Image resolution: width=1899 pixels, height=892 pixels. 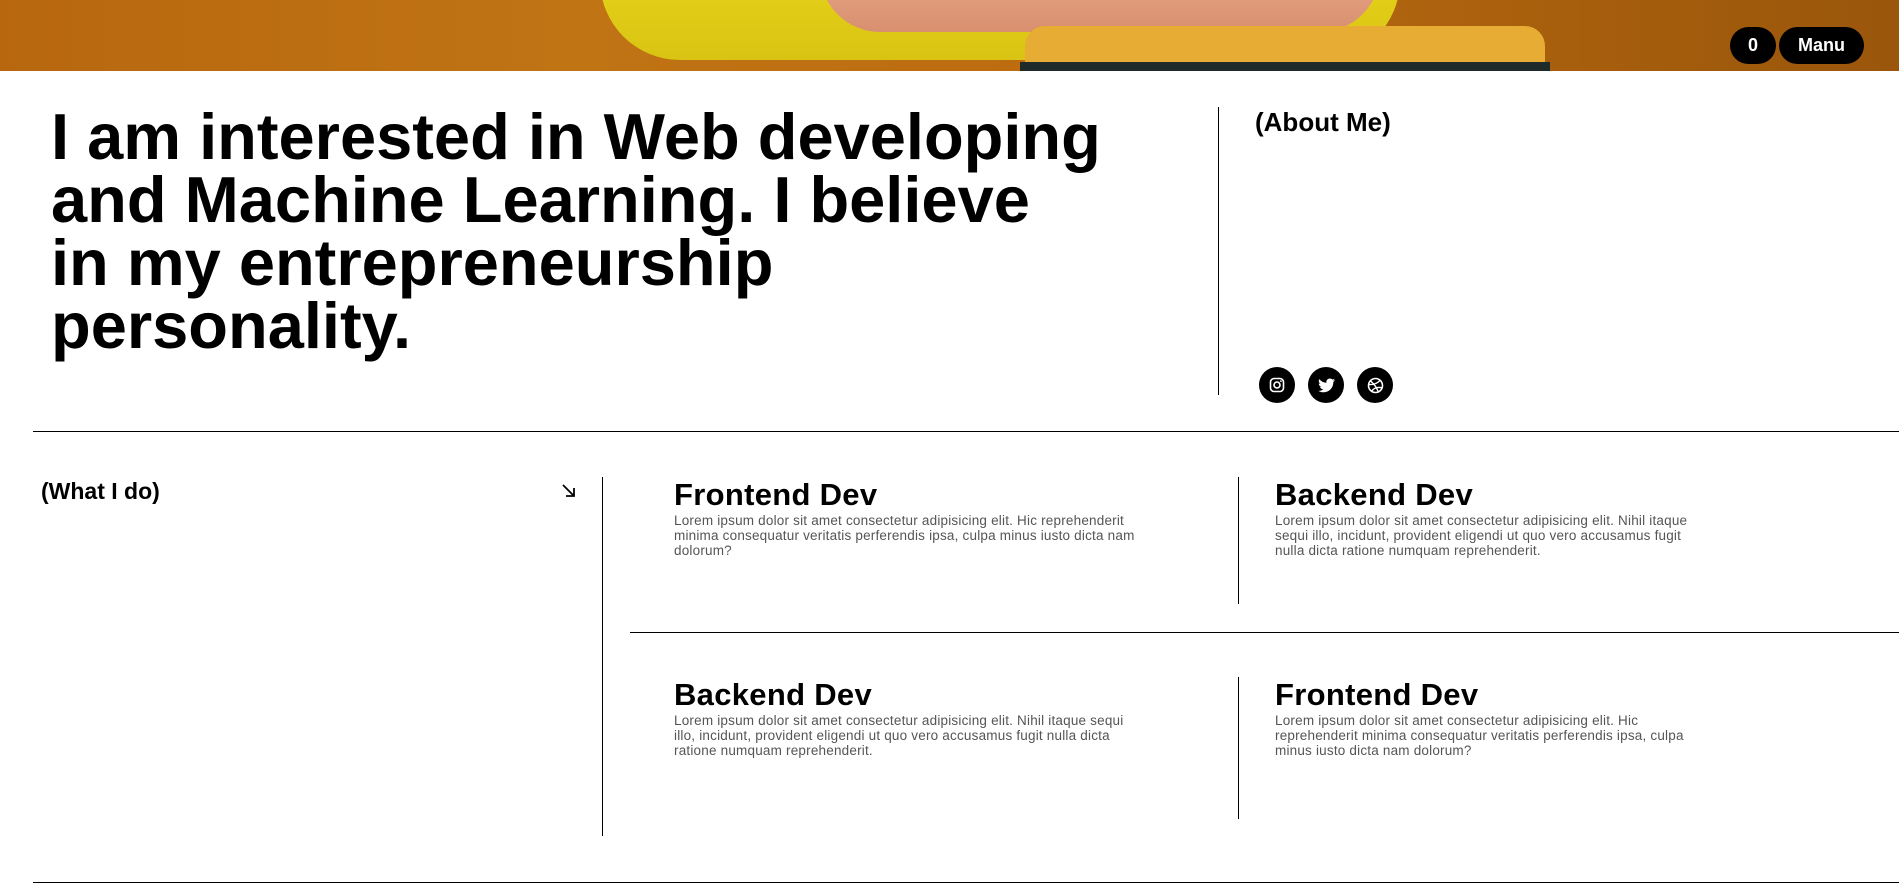 What do you see at coordinates (1218, 251) in the screenshot?
I see `divider` at bounding box center [1218, 251].